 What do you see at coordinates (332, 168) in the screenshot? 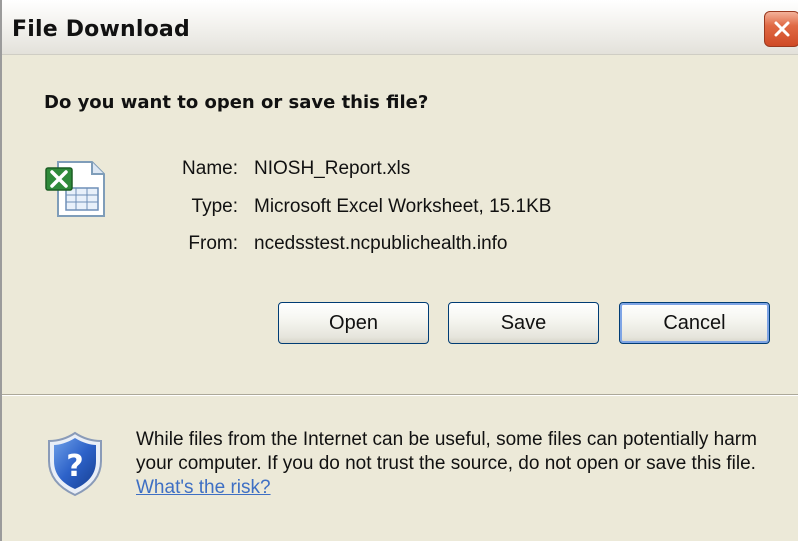
I see `file-name-value: NIOSH_Report.xls` at bounding box center [332, 168].